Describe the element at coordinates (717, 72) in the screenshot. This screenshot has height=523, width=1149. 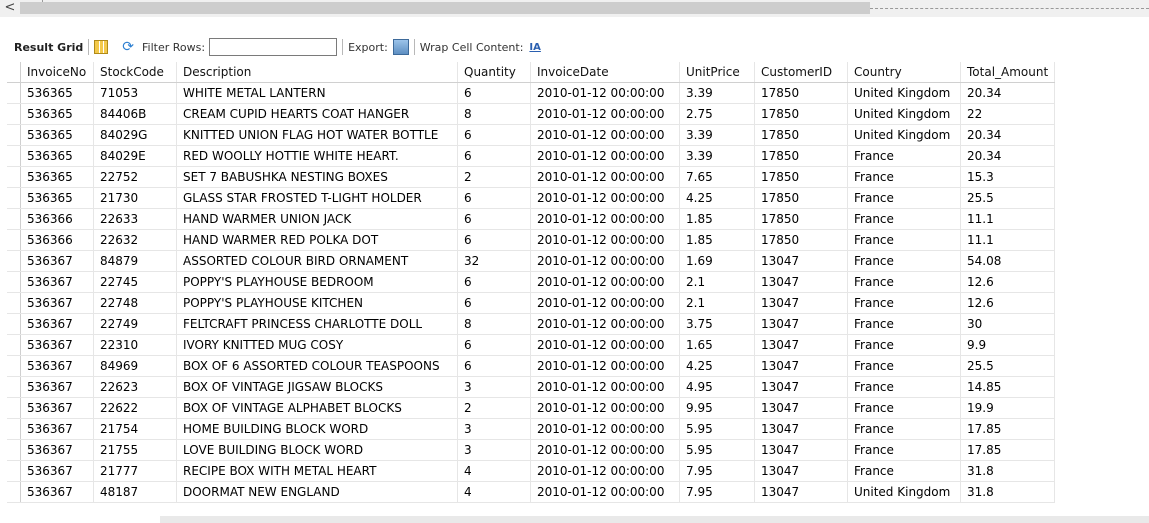
I see `column-header: UnitPrice` at that location.